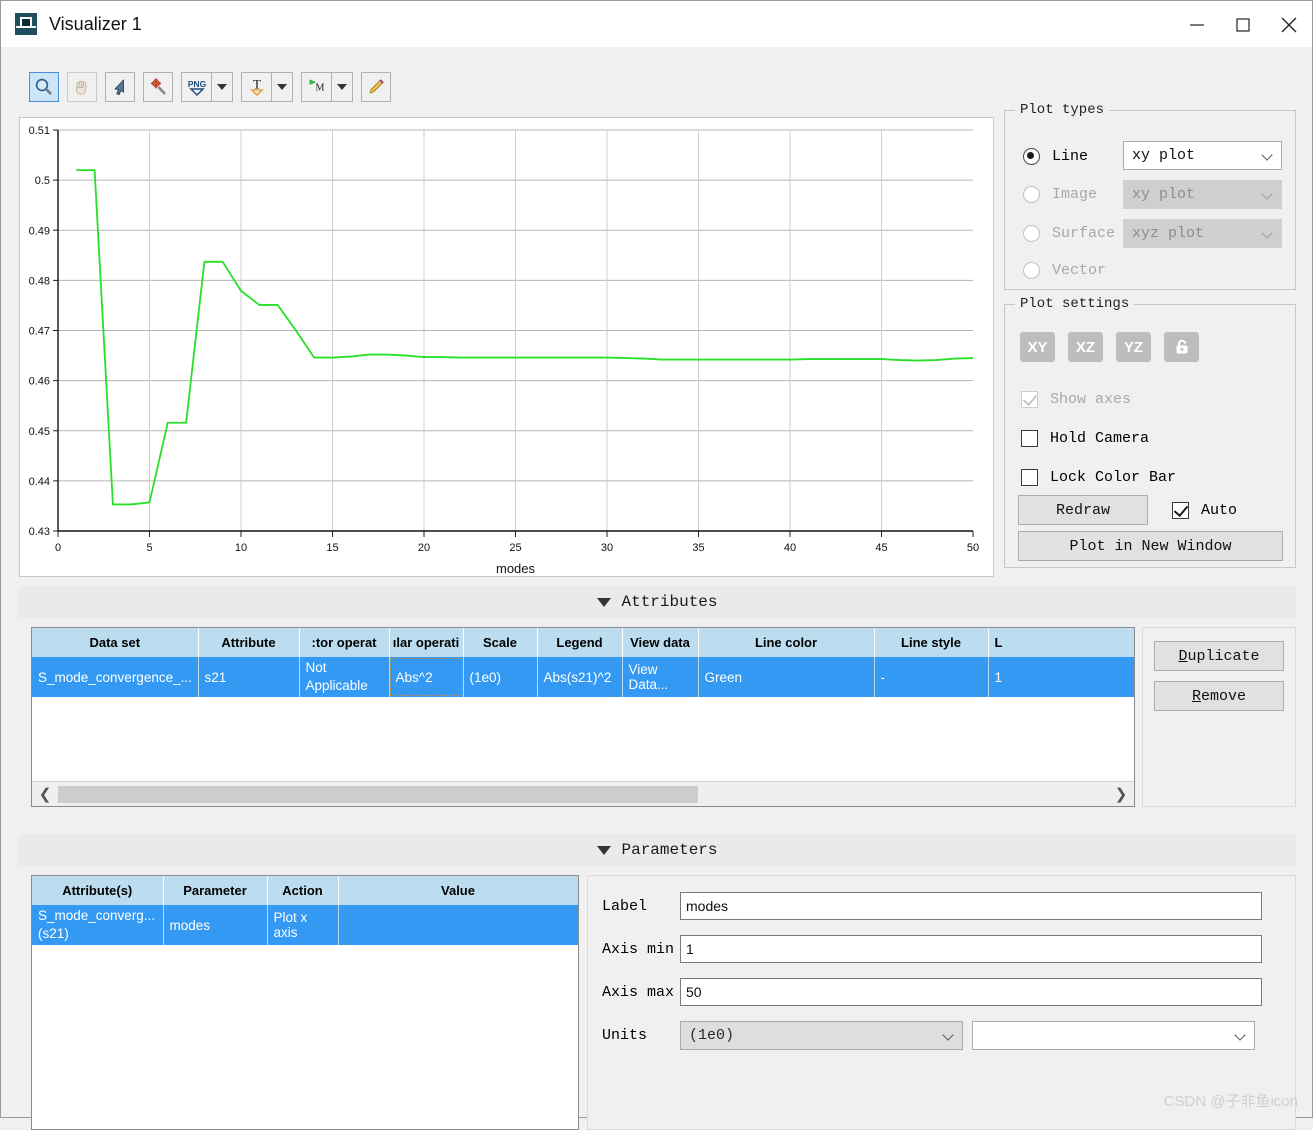 The width and height of the screenshot is (1313, 1130). Describe the element at coordinates (1037, 347) in the screenshot. I see `xy-view-button: XY` at that location.